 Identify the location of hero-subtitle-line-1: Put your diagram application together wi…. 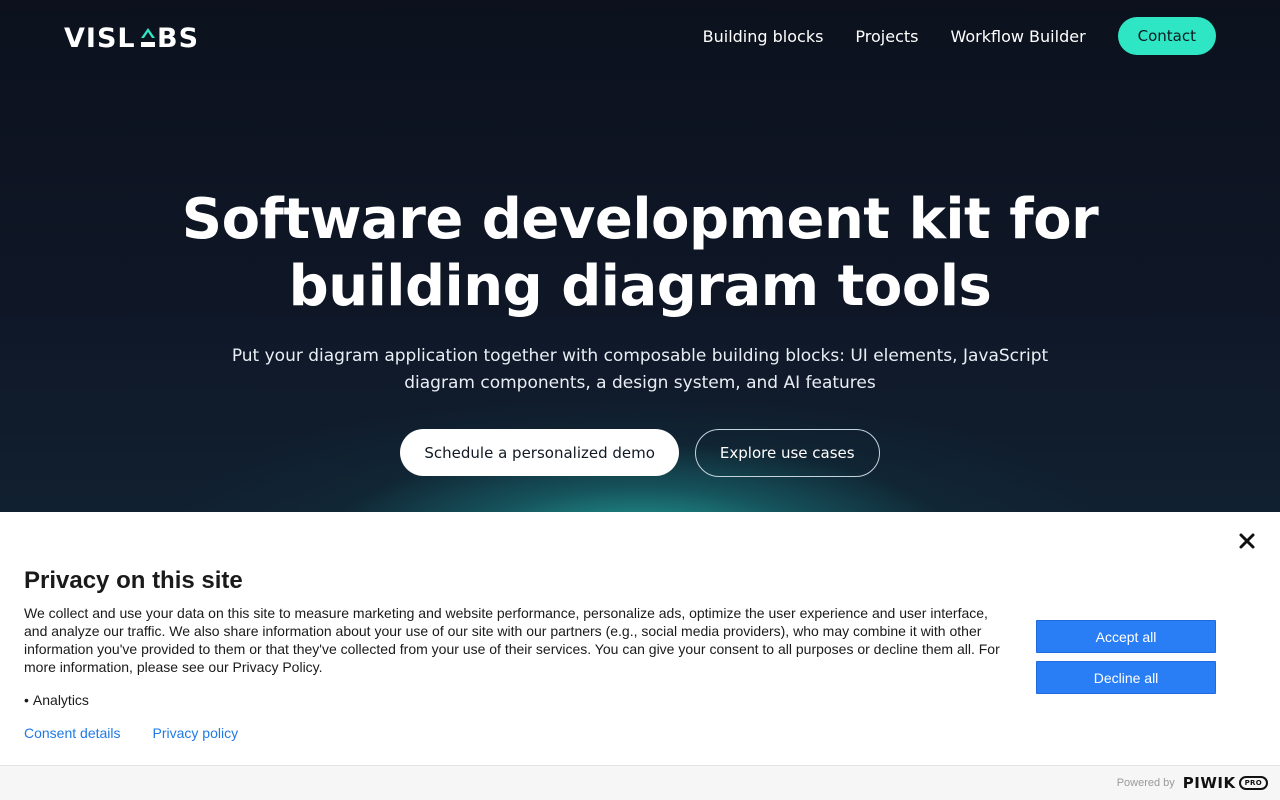
(640, 356).